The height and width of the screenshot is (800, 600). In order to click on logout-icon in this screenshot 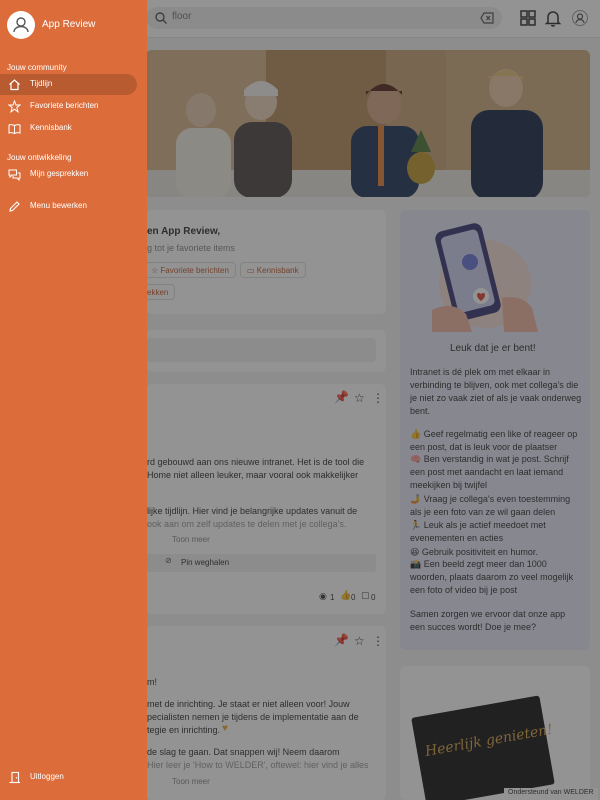, I will do `click(14, 777)`.